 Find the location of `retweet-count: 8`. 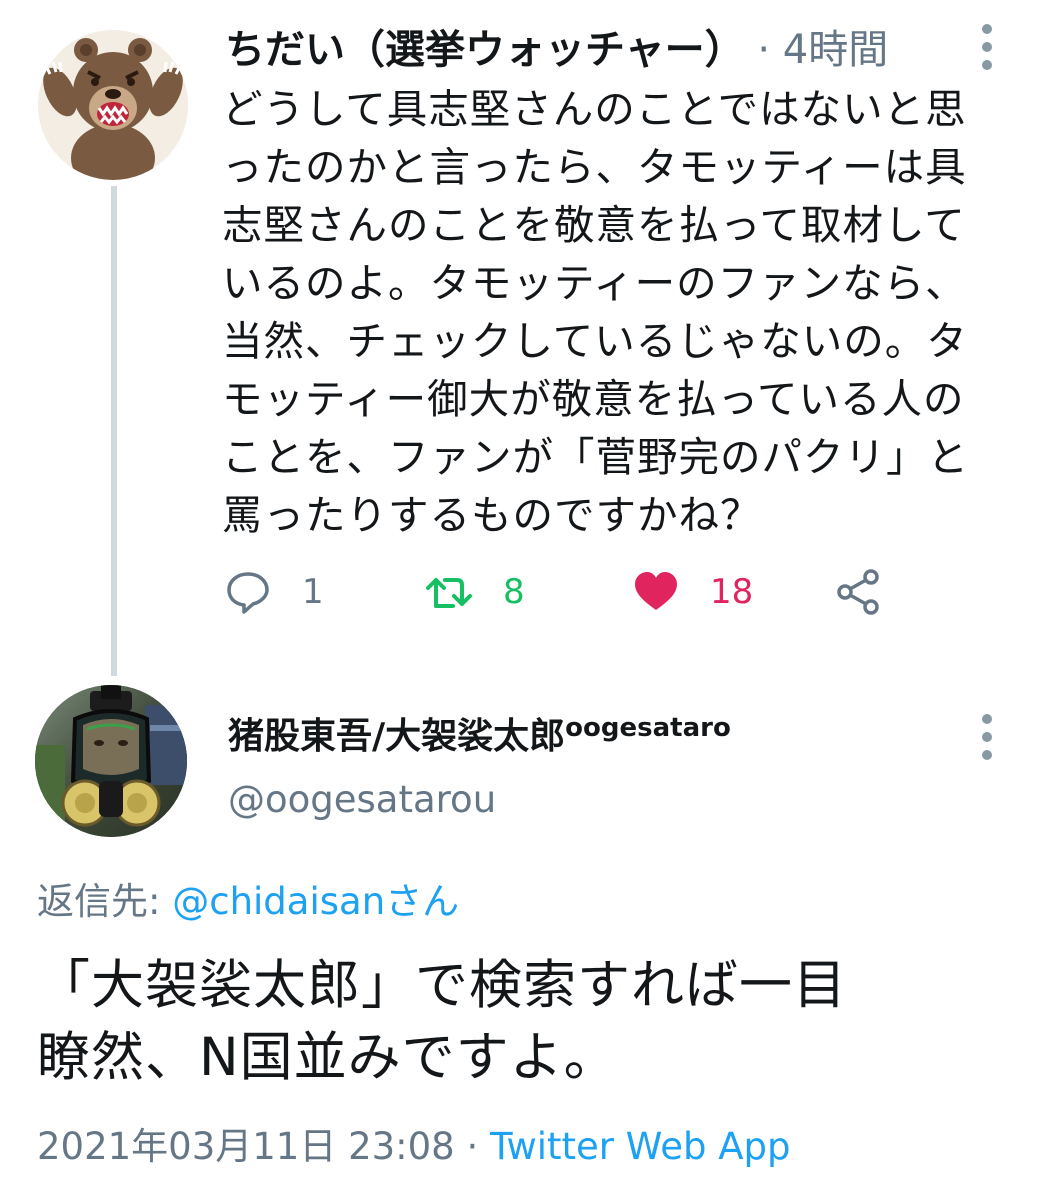

retweet-count: 8 is located at coordinates (514, 592).